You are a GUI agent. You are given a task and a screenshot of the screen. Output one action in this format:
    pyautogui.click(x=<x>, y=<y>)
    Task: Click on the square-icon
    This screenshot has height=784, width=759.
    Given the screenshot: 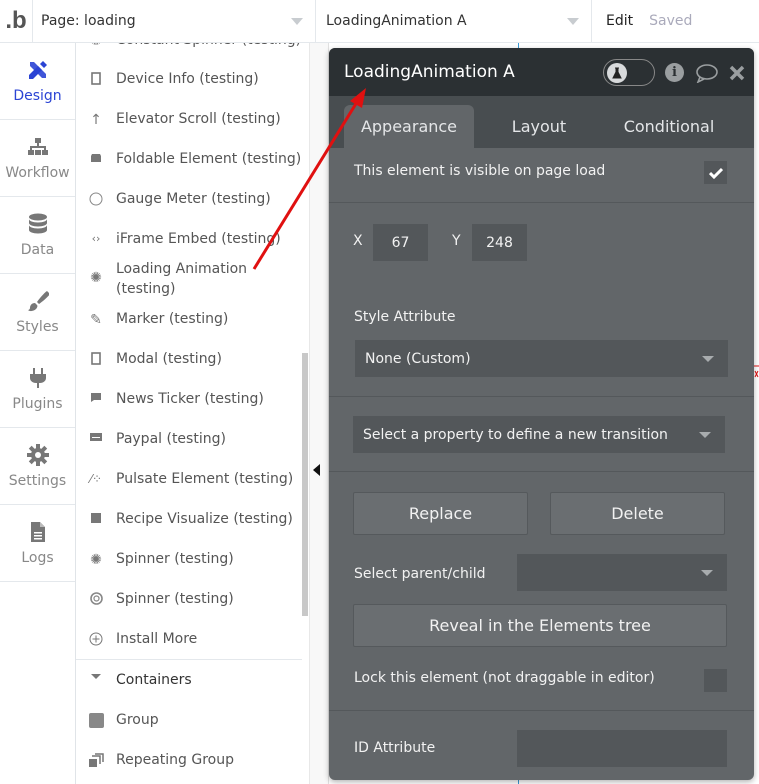 What is the action you would take?
    pyautogui.click(x=96, y=516)
    